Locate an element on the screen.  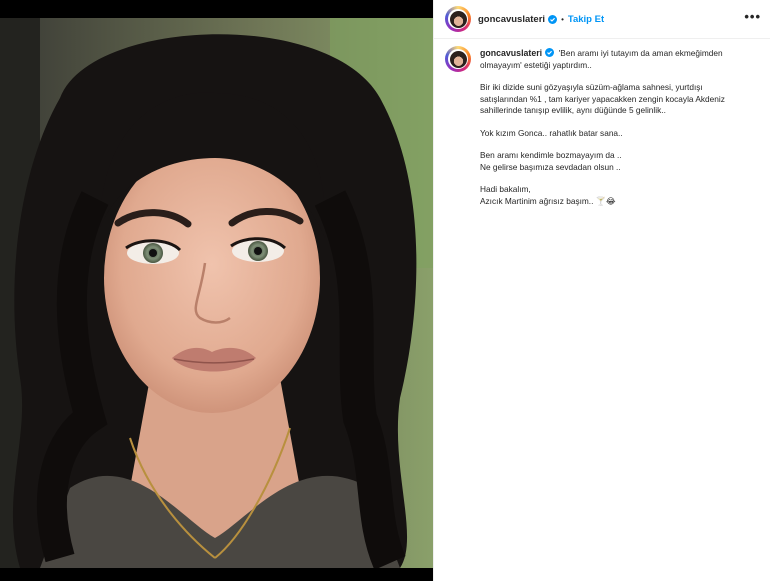
post-header: goncavuslateri • Takip Et ••• is located at coordinates (602, 19).